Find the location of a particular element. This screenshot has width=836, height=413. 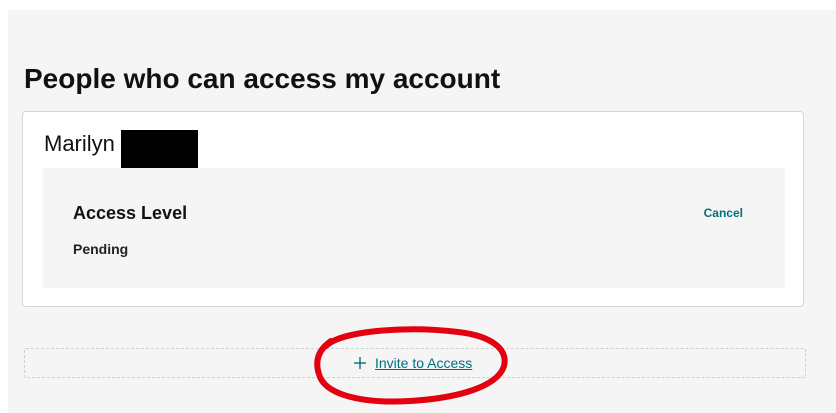

access-status-value: Pending is located at coordinates (101, 249).